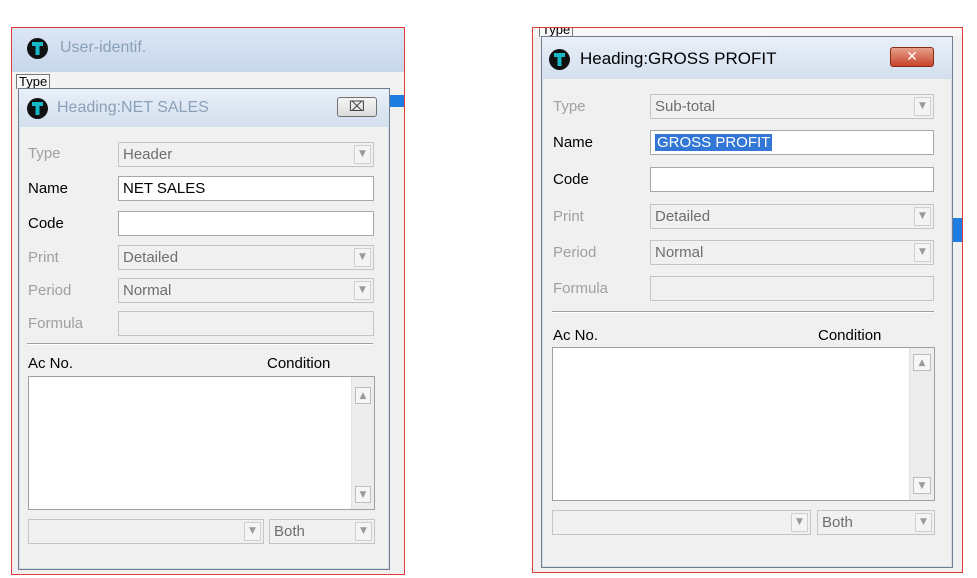 Image resolution: width=977 pixels, height=578 pixels. I want to click on background-type-column-header: Type, so click(33, 81).